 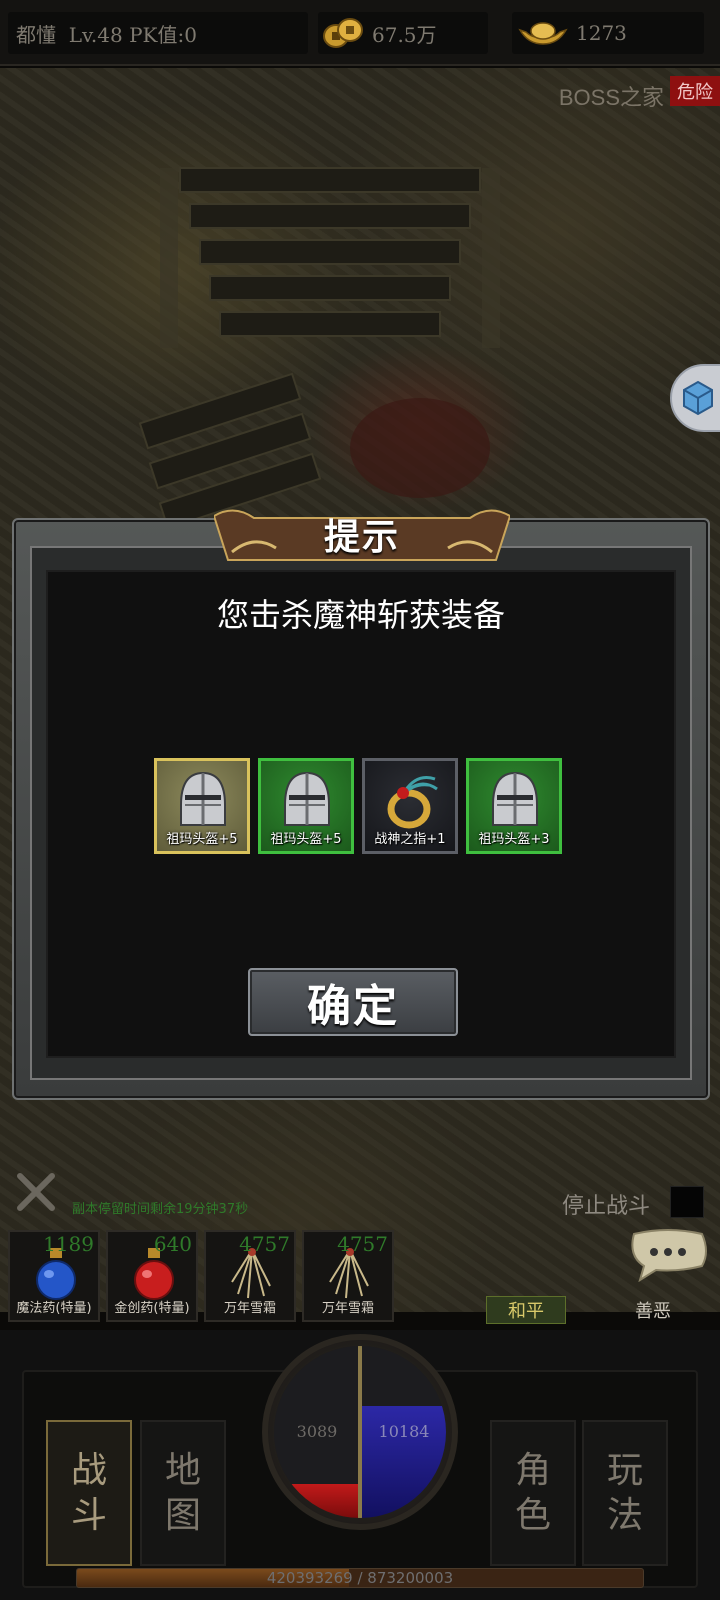 I want to click on quick-slot: 1189 魔法药(特量), so click(x=54, y=1276).